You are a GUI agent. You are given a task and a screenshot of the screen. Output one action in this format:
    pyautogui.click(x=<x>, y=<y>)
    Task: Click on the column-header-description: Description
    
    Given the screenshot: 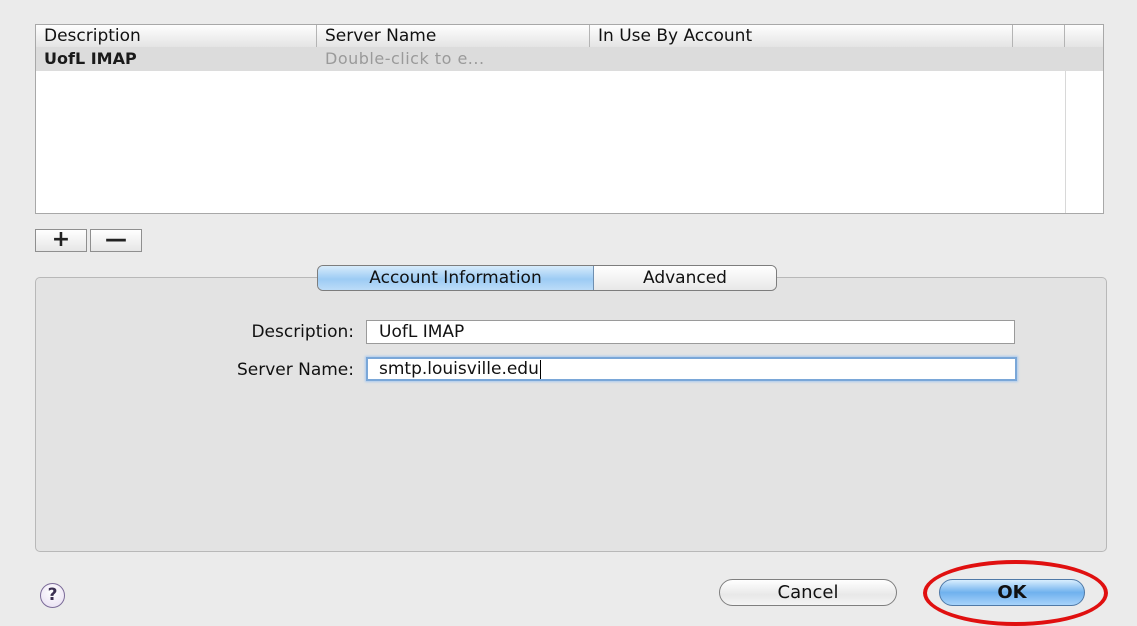 What is the action you would take?
    pyautogui.click(x=176, y=36)
    